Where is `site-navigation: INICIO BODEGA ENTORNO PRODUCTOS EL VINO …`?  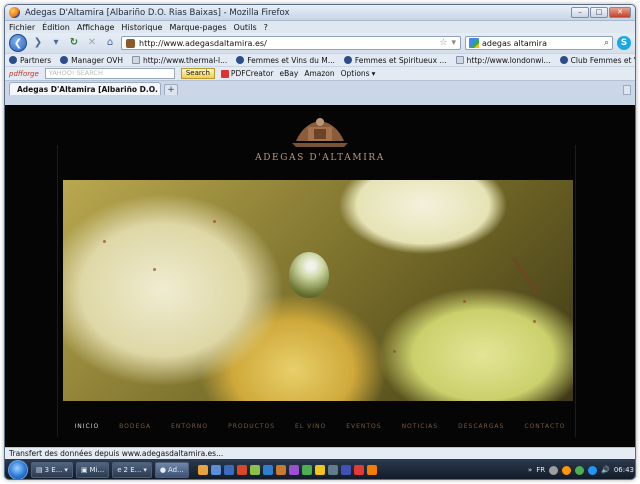
site-navigation: INICIO BODEGA ENTORNO PRODUCTOS EL VINO … is located at coordinates (320, 426).